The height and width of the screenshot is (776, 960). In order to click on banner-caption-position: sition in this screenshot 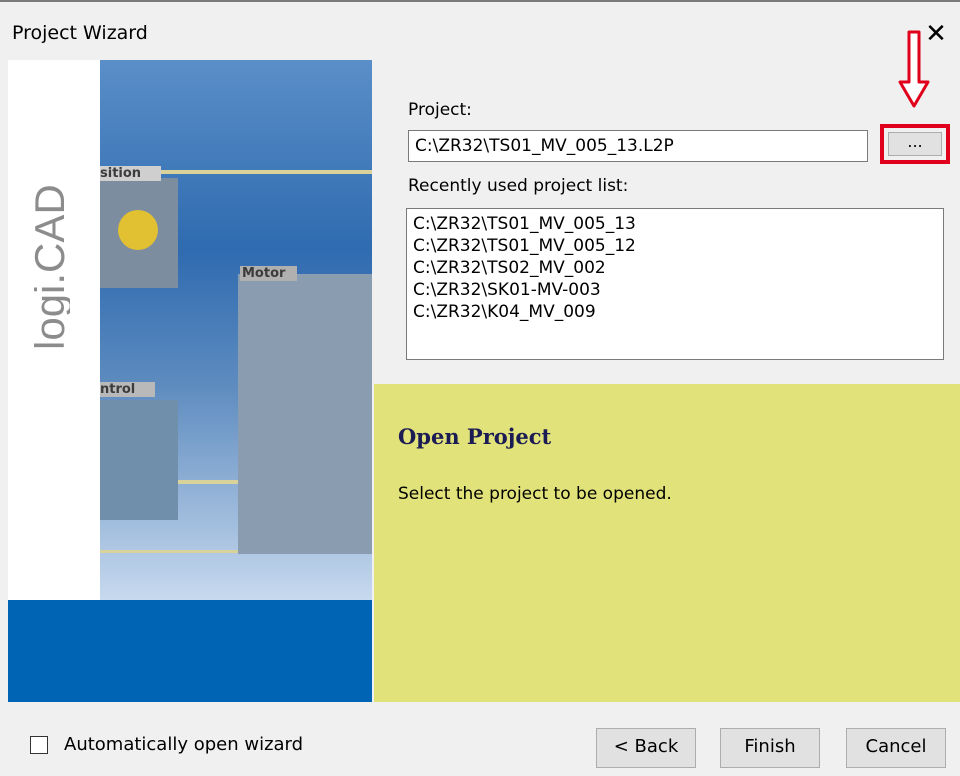, I will do `click(131, 173)`.